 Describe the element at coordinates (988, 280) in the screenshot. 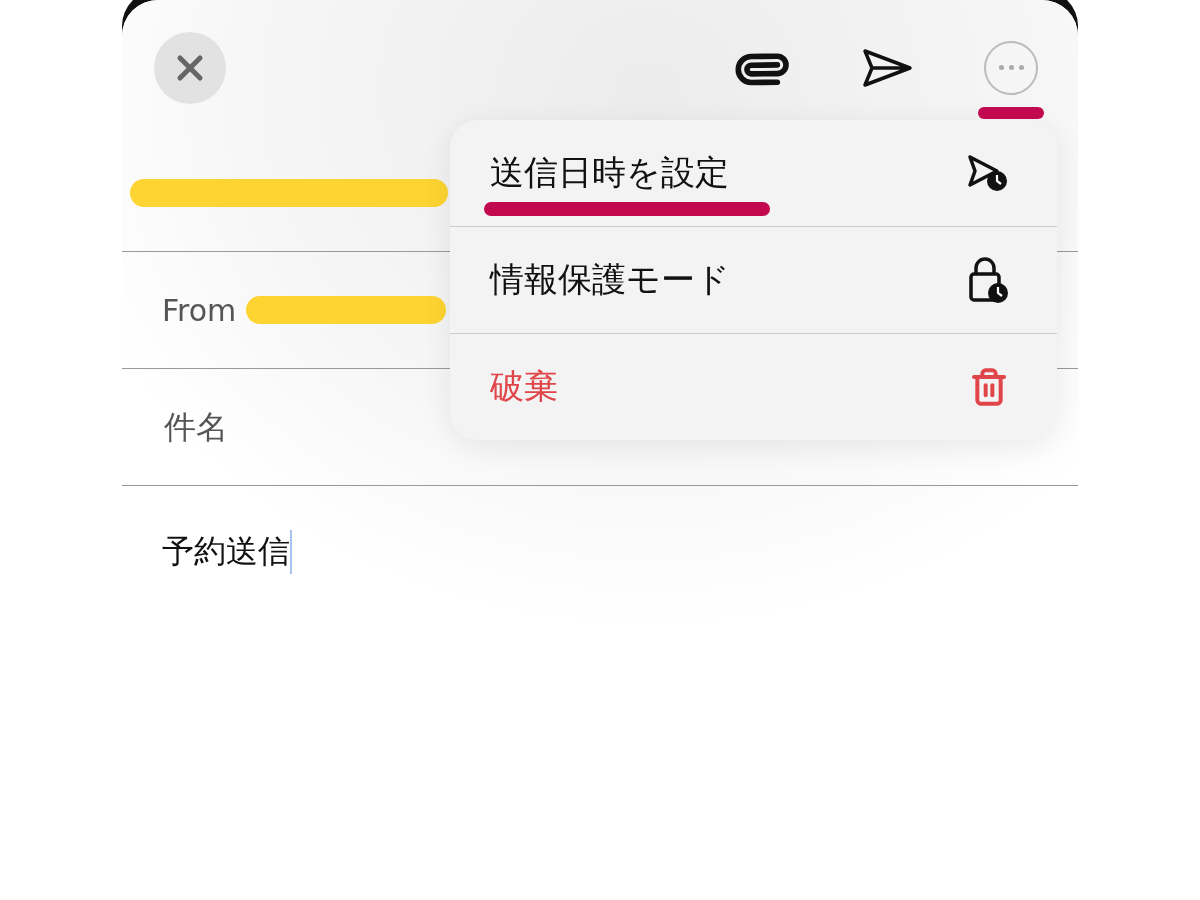

I see `lock-clock-icon` at that location.